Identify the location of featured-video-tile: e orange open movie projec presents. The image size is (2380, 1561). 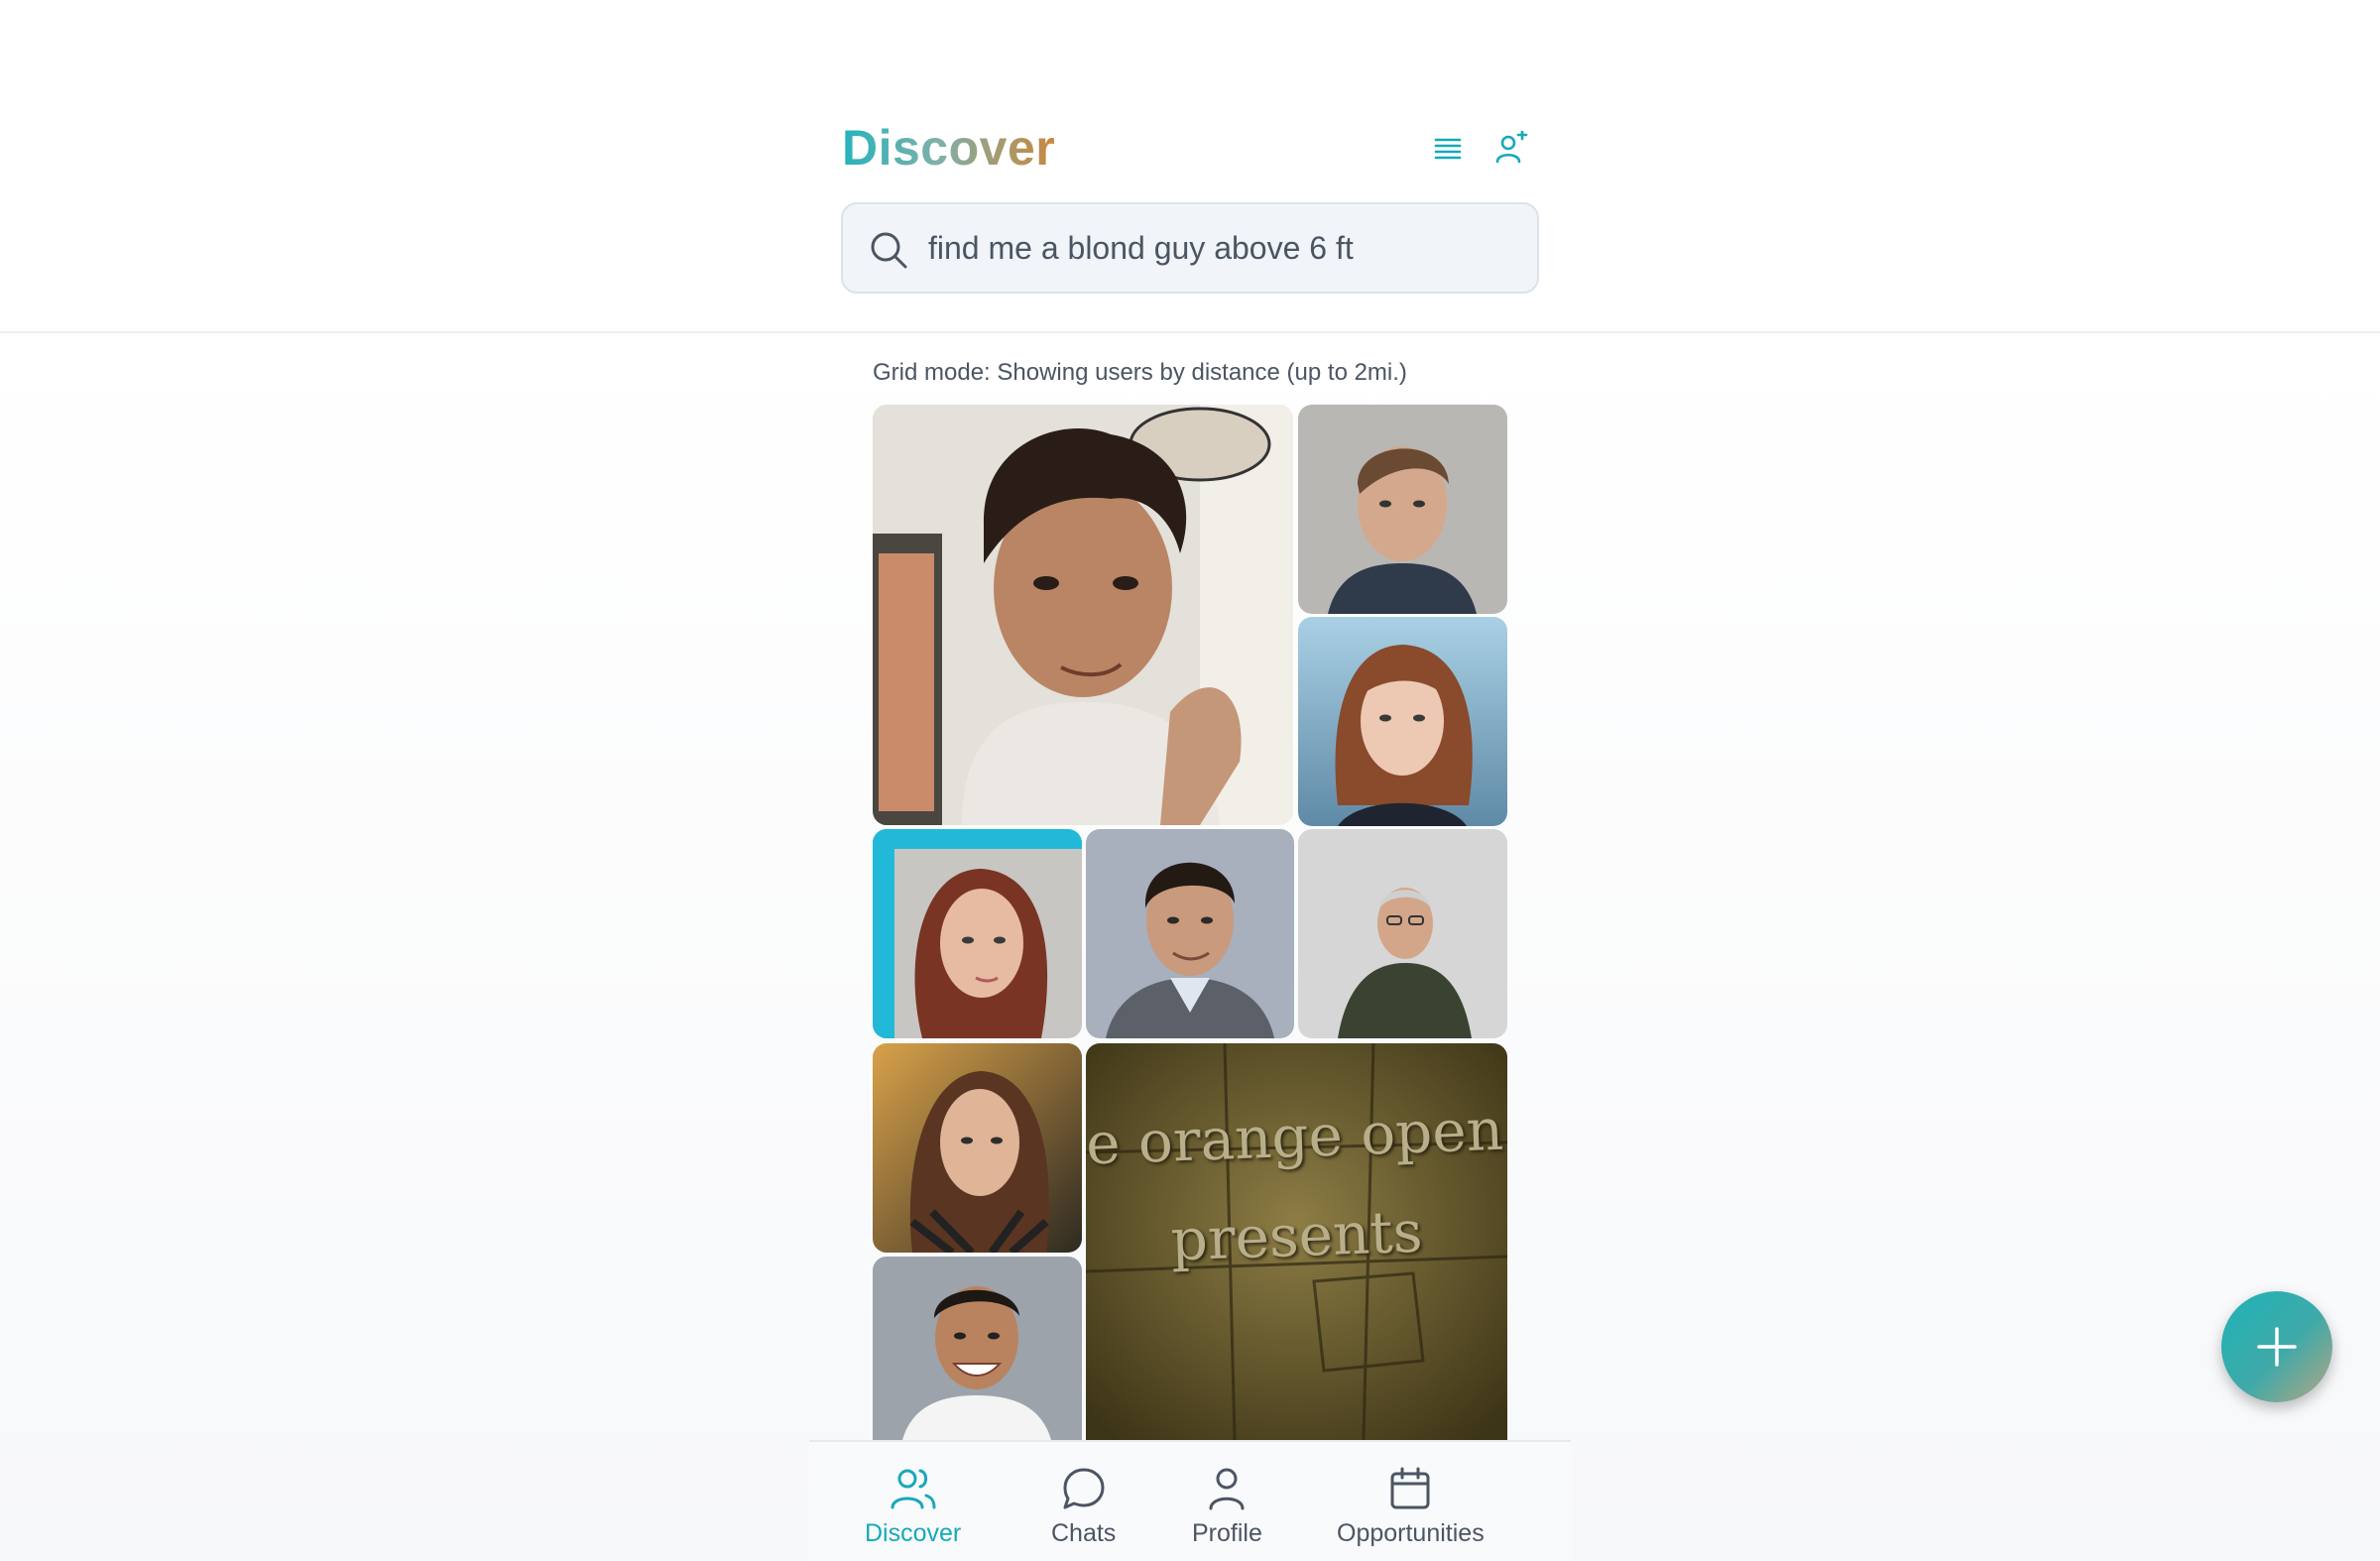
(1296, 1241).